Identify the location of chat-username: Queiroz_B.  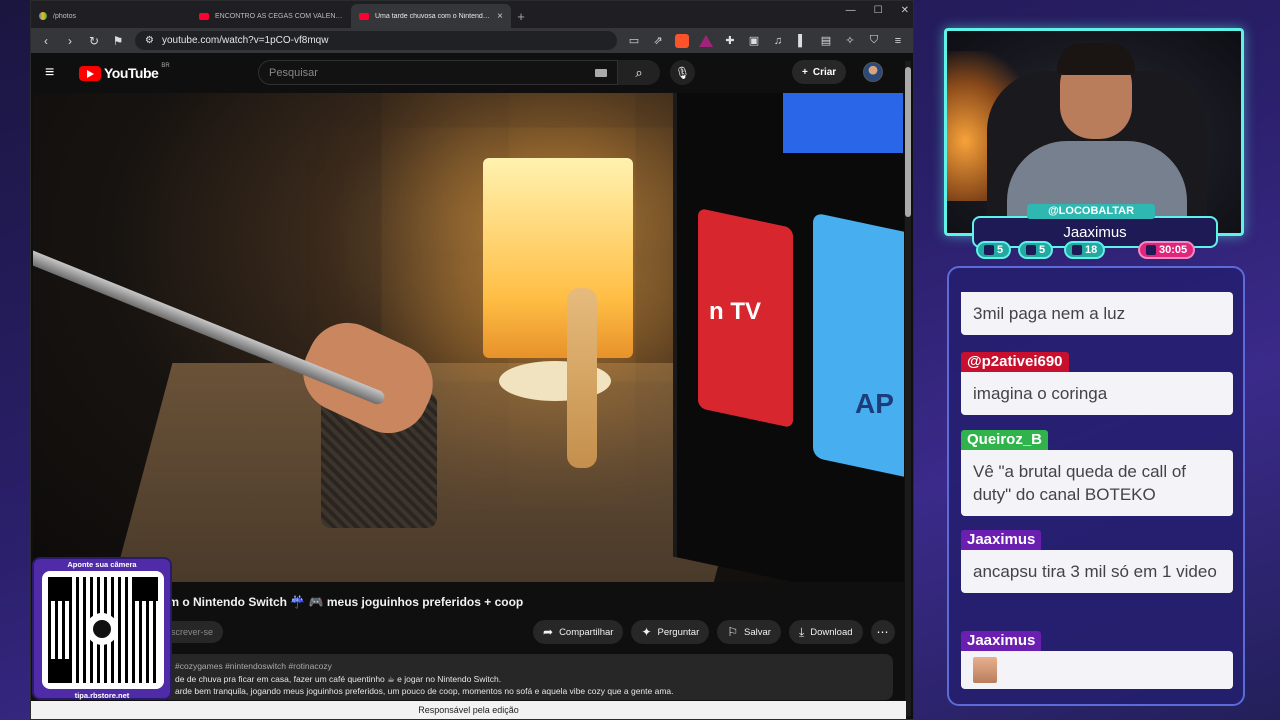
(1005, 440).